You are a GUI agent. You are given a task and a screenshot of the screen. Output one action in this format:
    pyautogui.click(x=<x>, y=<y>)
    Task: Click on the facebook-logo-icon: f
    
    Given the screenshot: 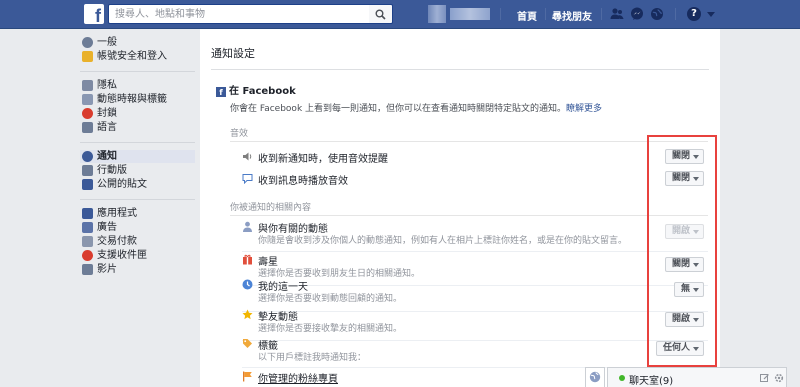 What is the action you would take?
    pyautogui.click(x=94, y=14)
    